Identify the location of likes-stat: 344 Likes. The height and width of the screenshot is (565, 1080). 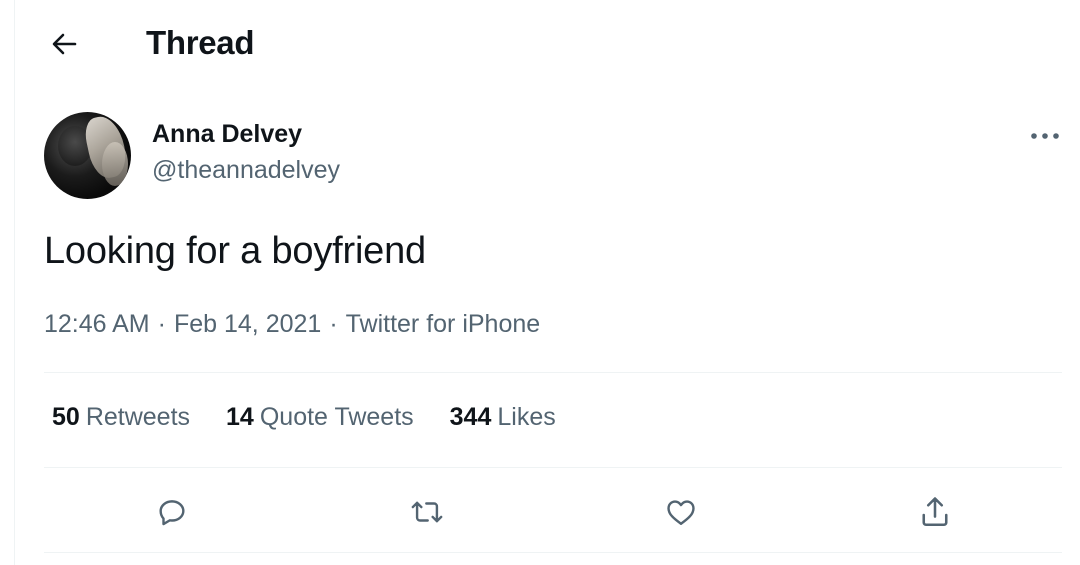
(503, 417).